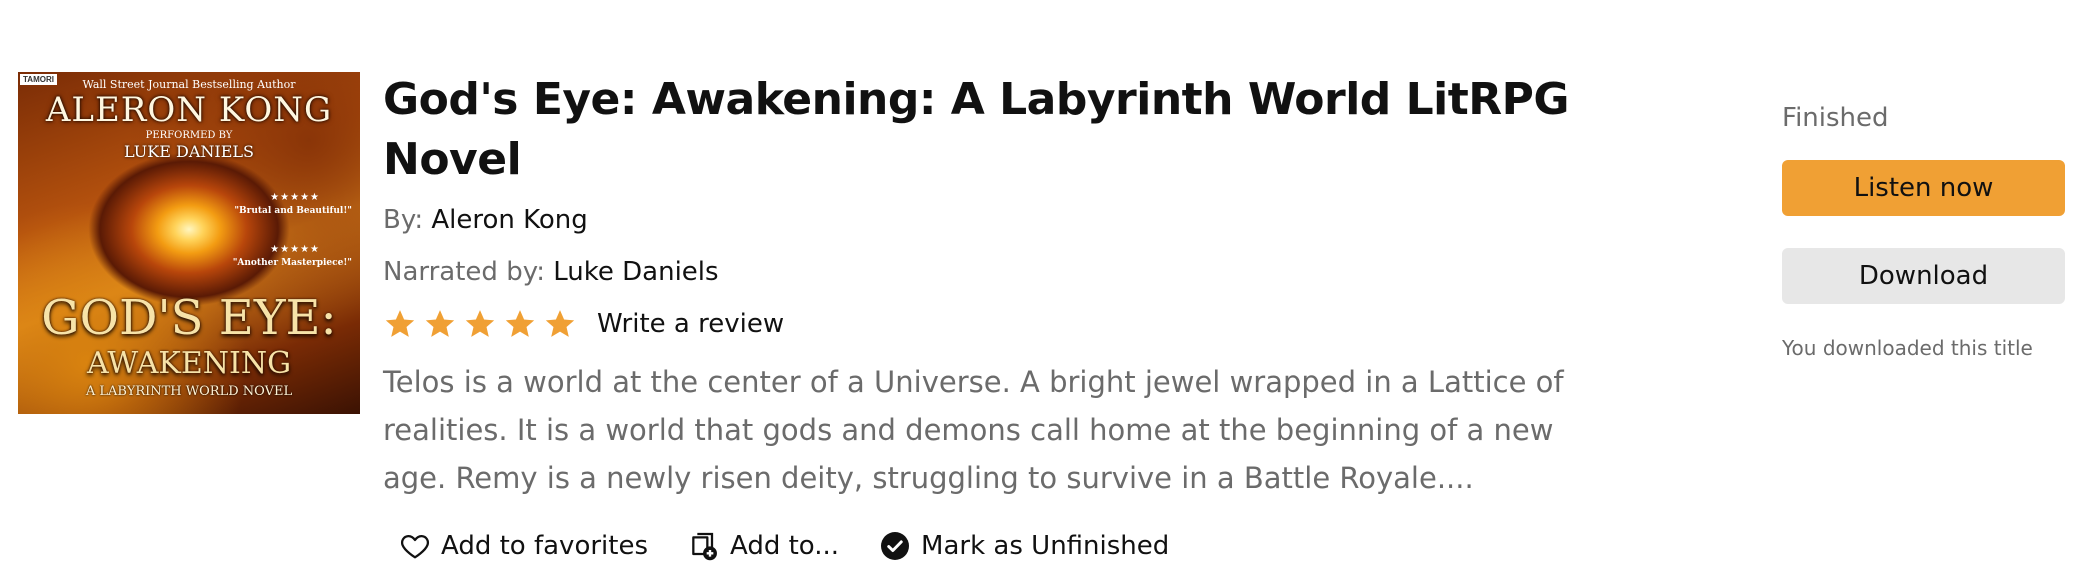 The height and width of the screenshot is (568, 2076). Describe the element at coordinates (983, 324) in the screenshot. I see `rating-row: Write a review` at that location.